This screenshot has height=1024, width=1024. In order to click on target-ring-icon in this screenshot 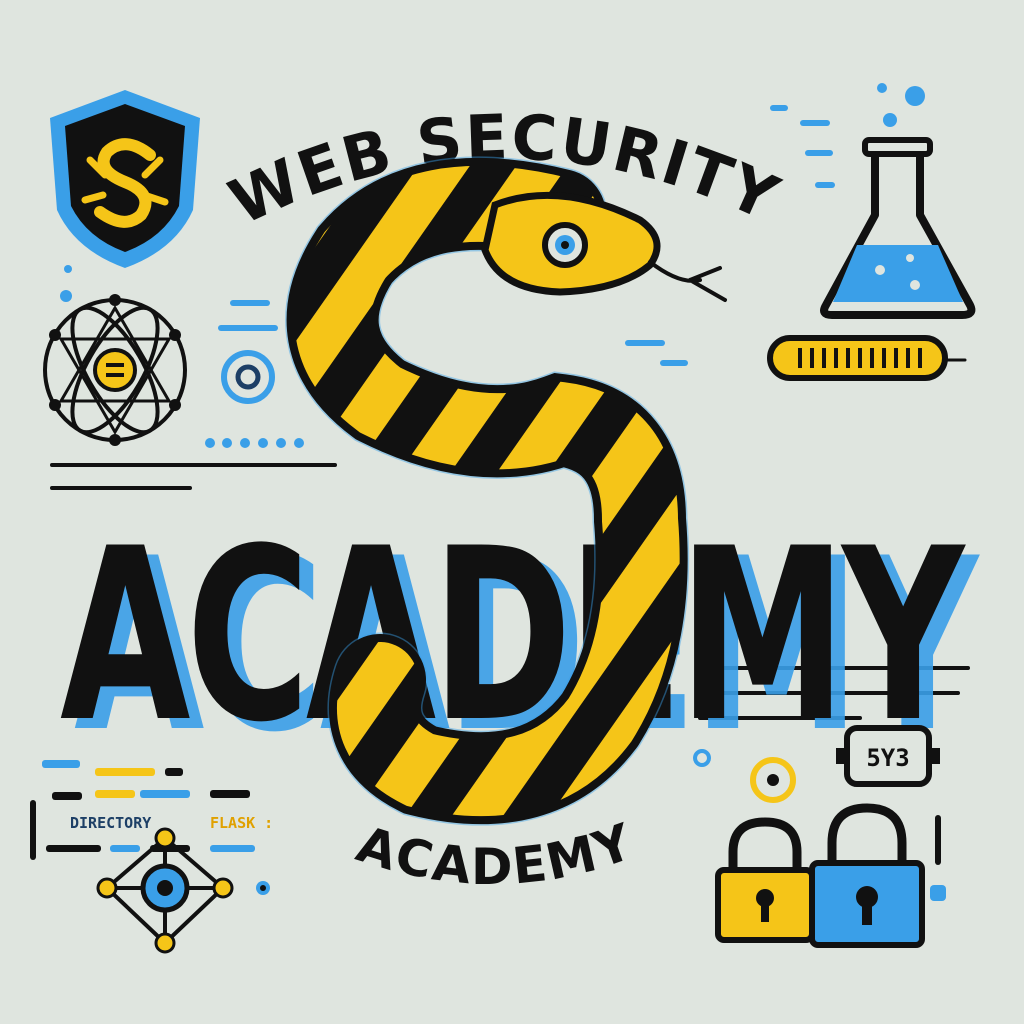, I will do `click(248, 377)`.